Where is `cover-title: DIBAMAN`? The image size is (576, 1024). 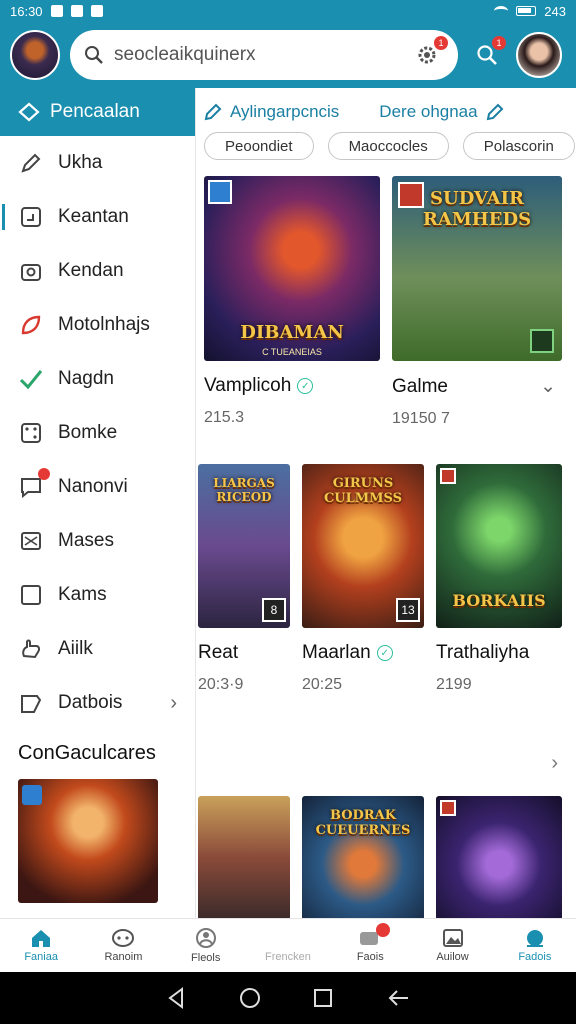
cover-title: DIBAMAN is located at coordinates (292, 332).